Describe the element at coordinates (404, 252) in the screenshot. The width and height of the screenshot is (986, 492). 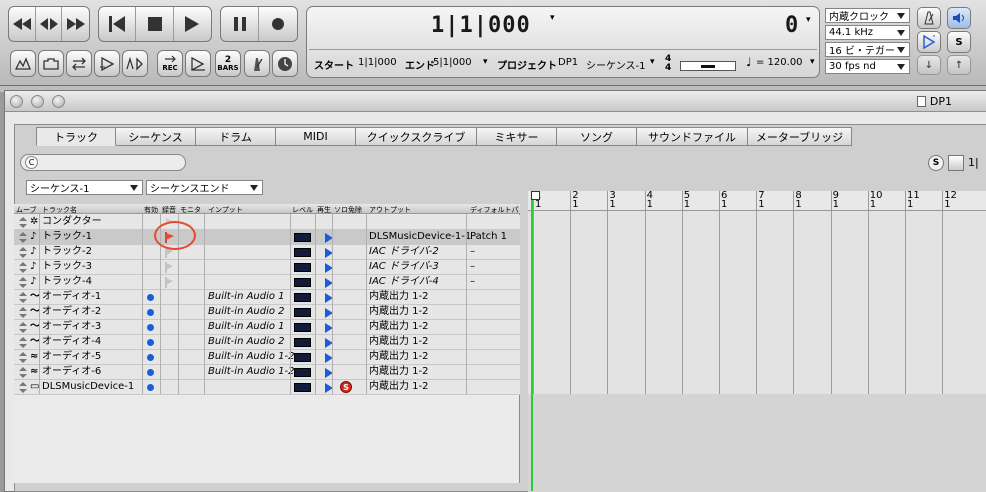
I see `output-assignment: IAC ドライバ-2` at that location.